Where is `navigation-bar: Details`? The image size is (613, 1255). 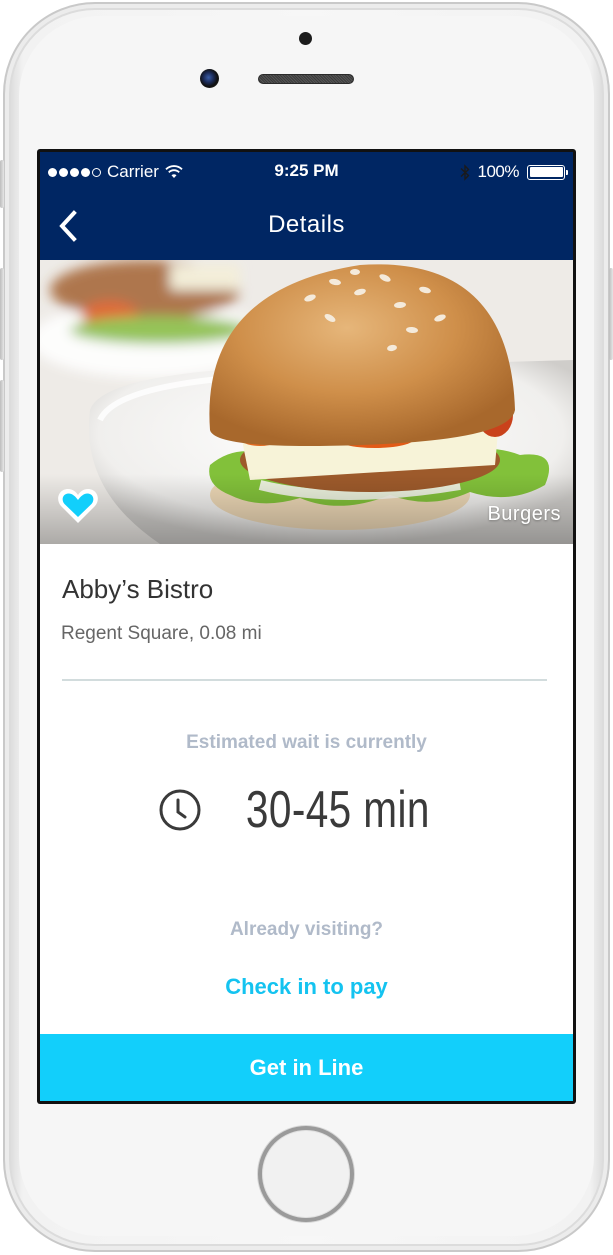 navigation-bar: Details is located at coordinates (306, 226).